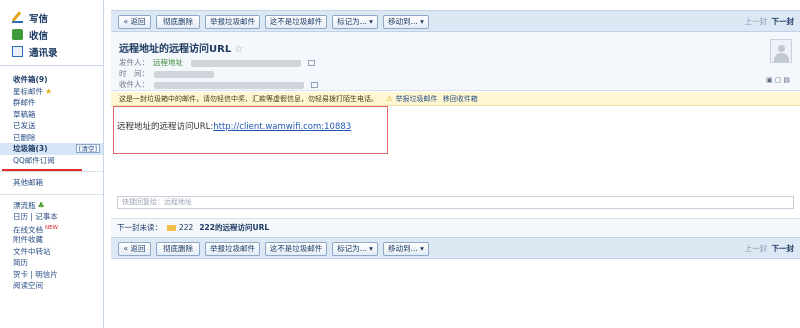 The width and height of the screenshot is (800, 328). What do you see at coordinates (779, 80) in the screenshot?
I see `header-actions: ▣▢▤` at bounding box center [779, 80].